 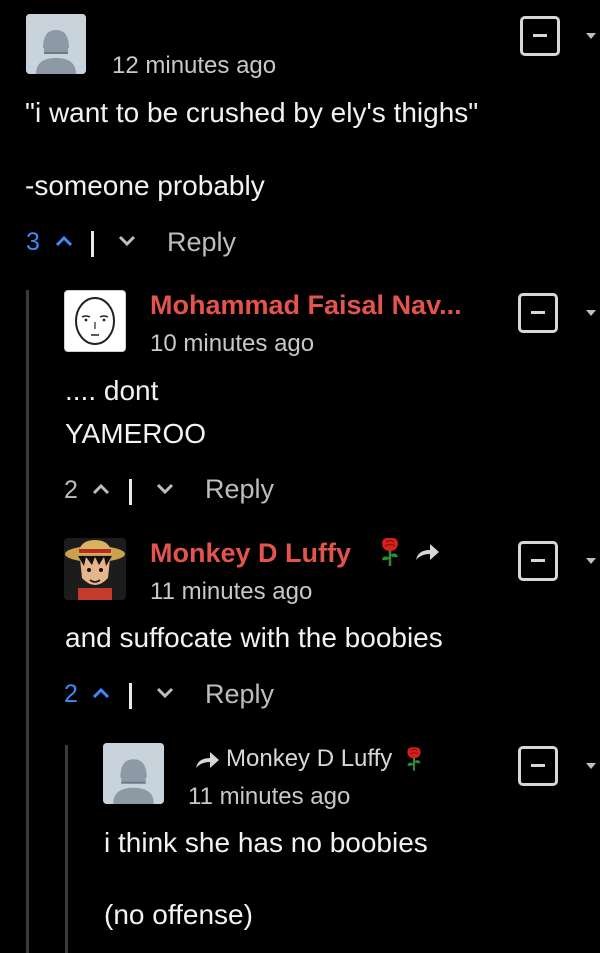 What do you see at coordinates (178, 914) in the screenshot?
I see `comment-text-line: (no offense)` at bounding box center [178, 914].